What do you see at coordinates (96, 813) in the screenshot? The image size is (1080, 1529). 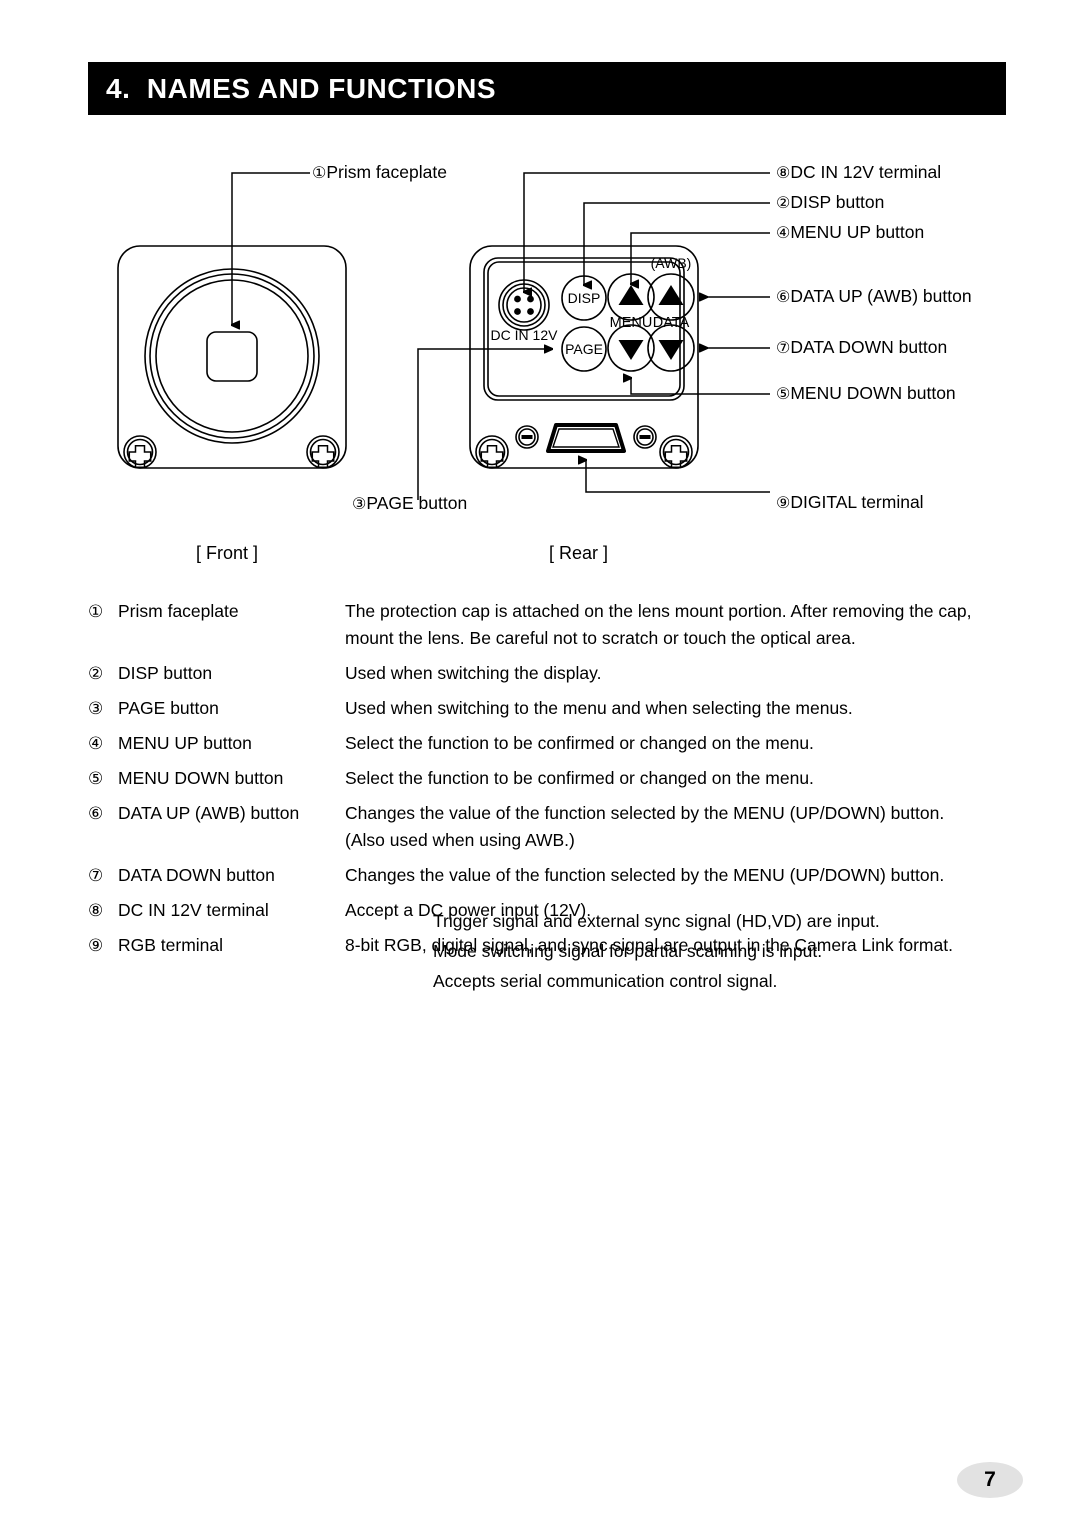 I see `description-number: ⑥` at bounding box center [96, 813].